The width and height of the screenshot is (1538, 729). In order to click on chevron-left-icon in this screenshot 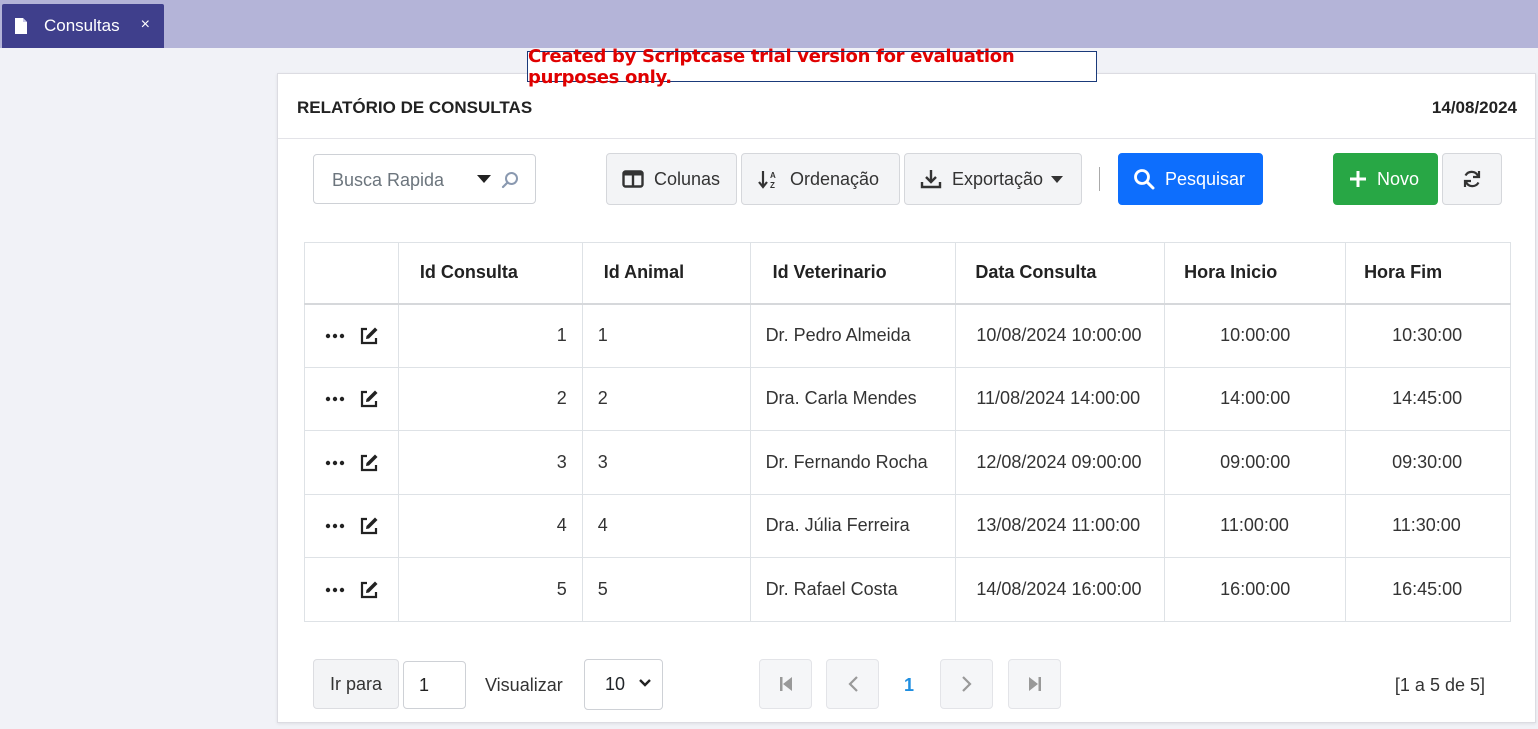, I will do `click(852, 684)`.